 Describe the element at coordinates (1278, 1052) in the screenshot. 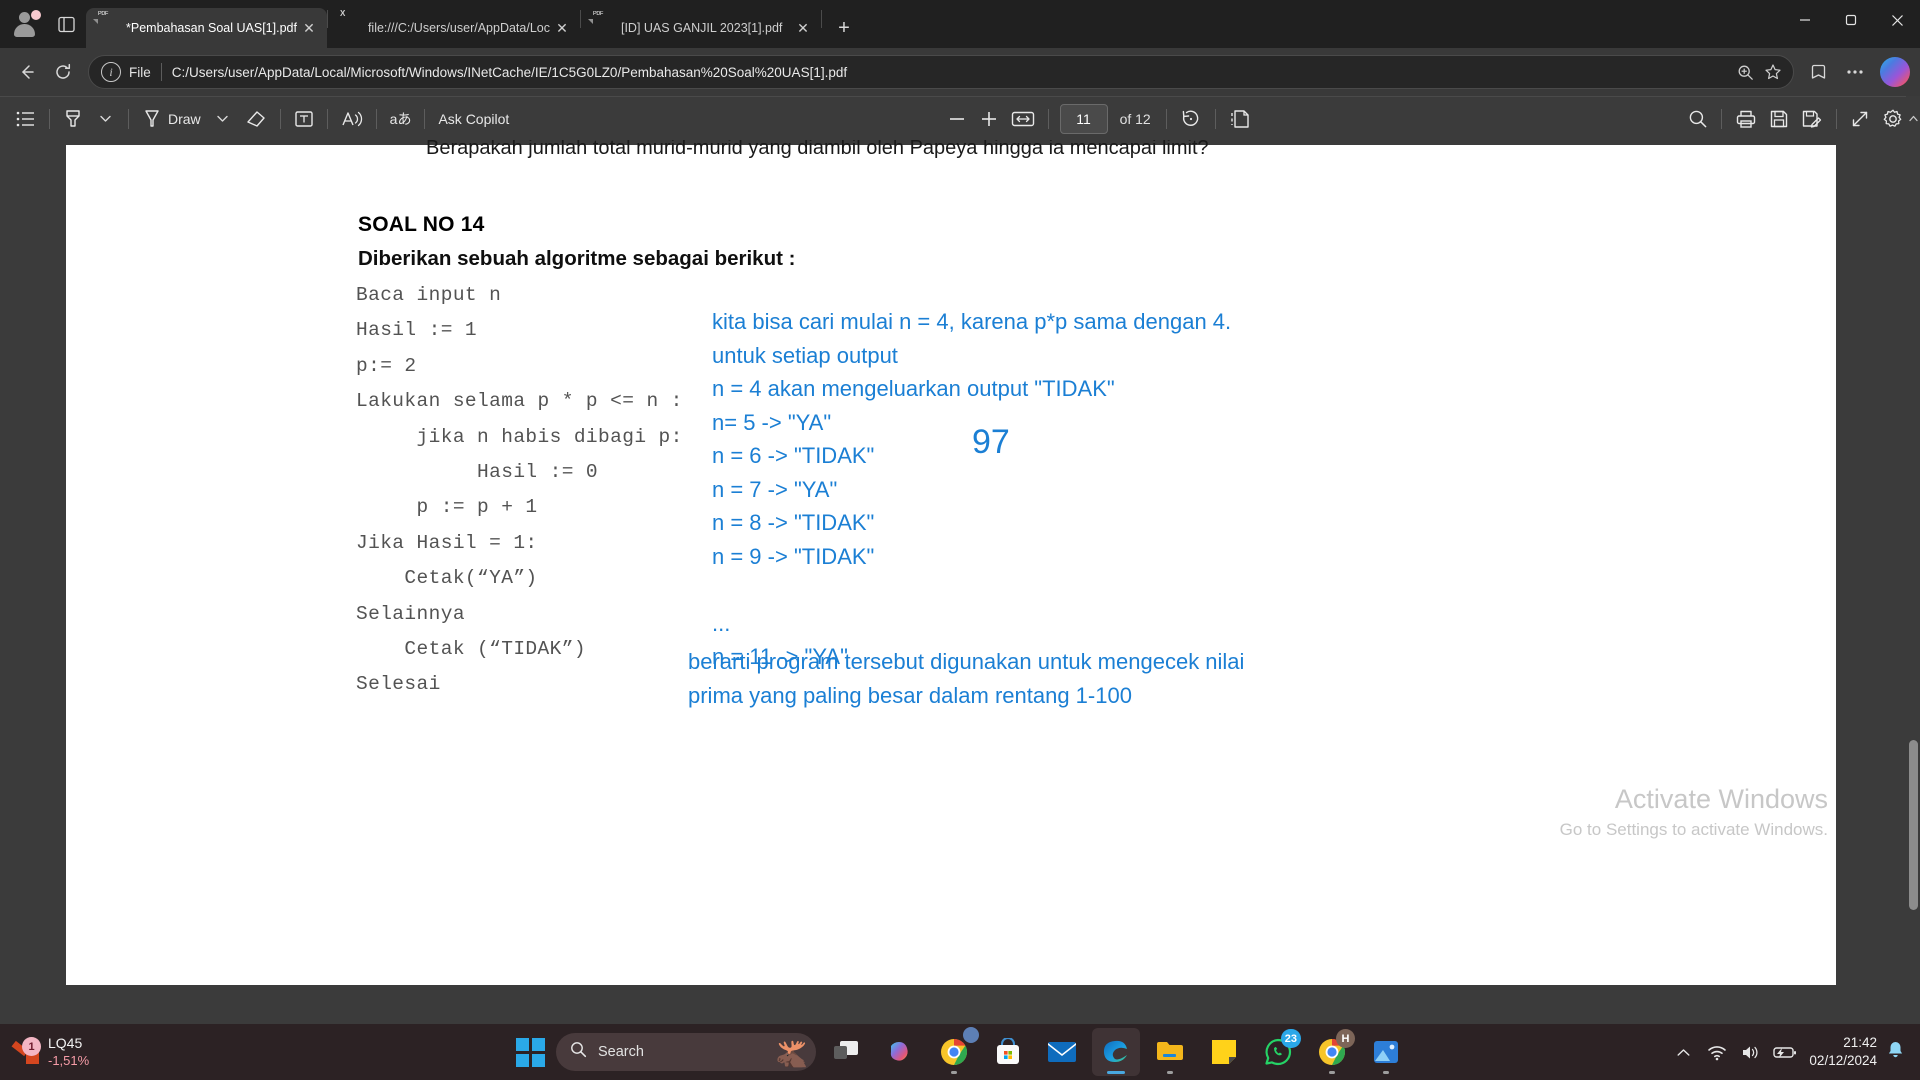

I see `taskbar-app-whatsapp: 23` at that location.